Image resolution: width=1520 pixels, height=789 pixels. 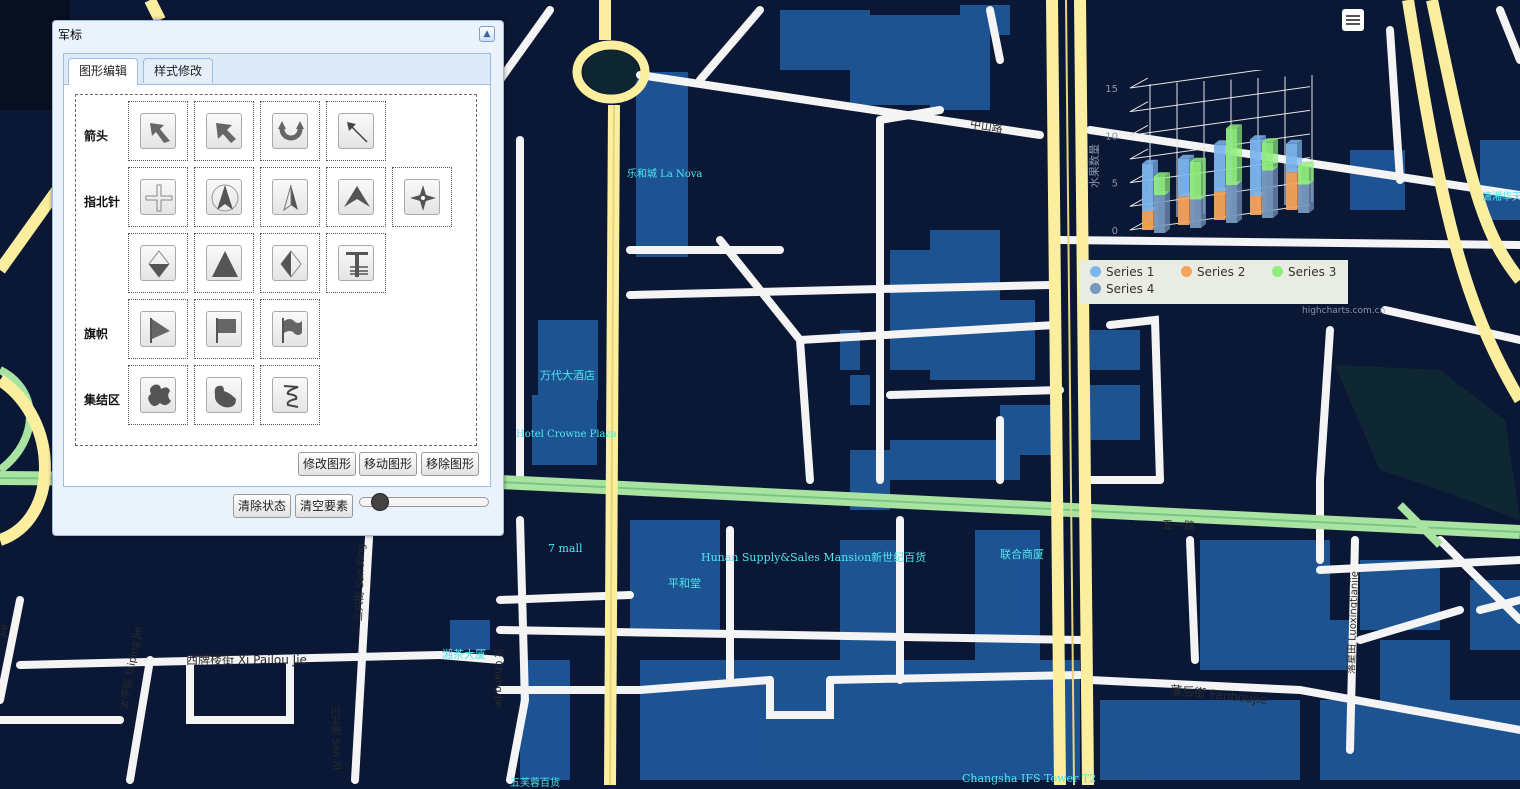 What do you see at coordinates (450, 464) in the screenshot?
I see `remove-shape-button: 移除图形` at bounding box center [450, 464].